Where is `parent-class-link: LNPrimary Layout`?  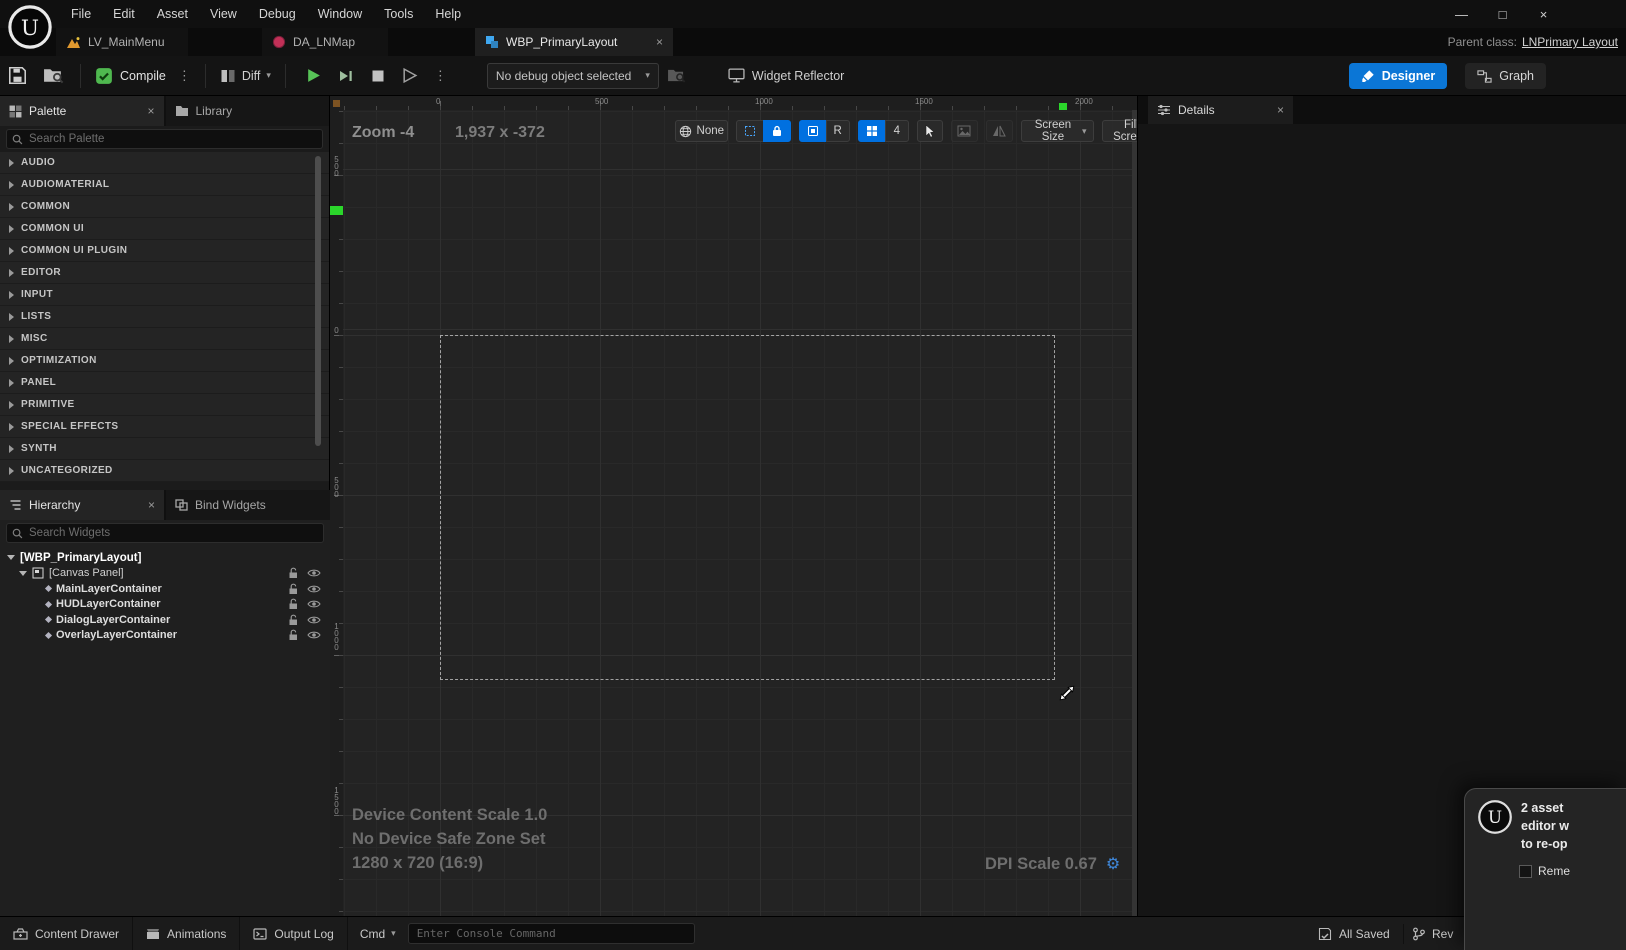
parent-class-link: LNPrimary Layout is located at coordinates (1570, 42).